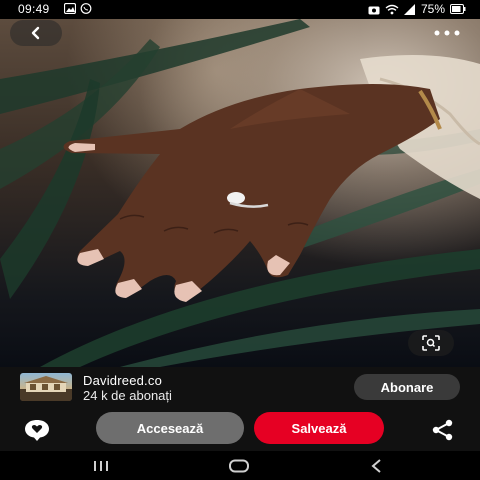 The width and height of the screenshot is (480, 480). Describe the element at coordinates (409, 9) in the screenshot. I see `signal-icon` at that location.